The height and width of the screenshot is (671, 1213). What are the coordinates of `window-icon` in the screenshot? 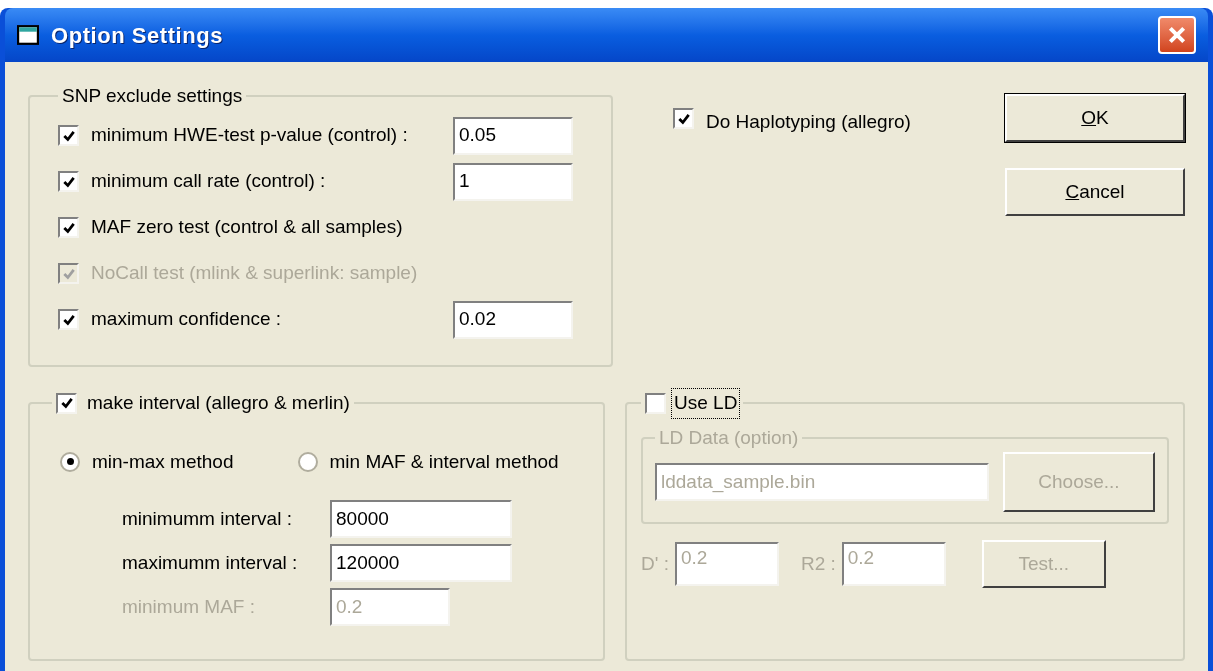 It's located at (28, 35).